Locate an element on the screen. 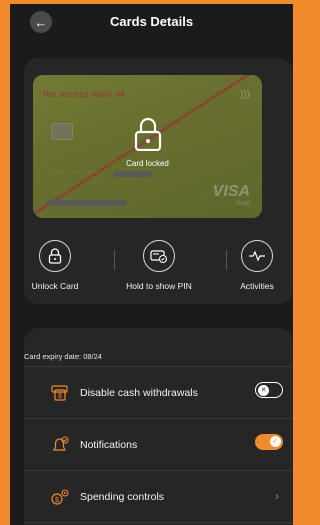 This screenshot has height=525, width=320. disable-cash-withdrawals-row: $ Disable cash withdrawals ✕ is located at coordinates (158, 392).